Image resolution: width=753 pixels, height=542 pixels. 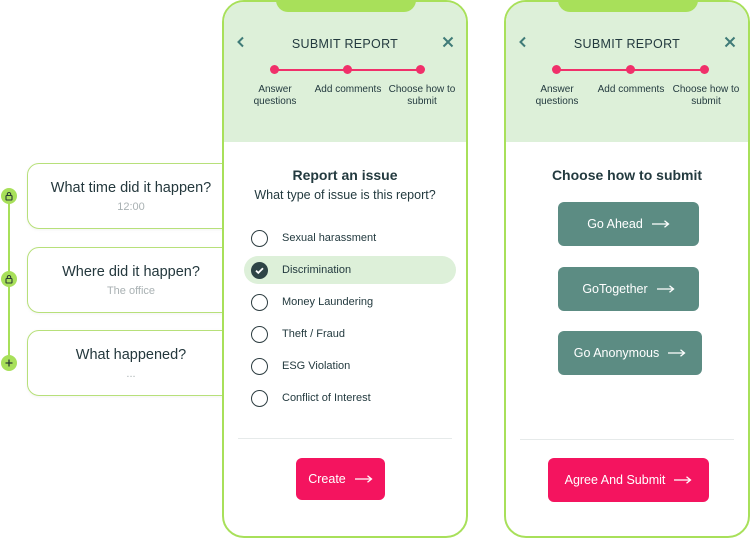 I want to click on option-label: Sexual harassment, so click(x=329, y=238).